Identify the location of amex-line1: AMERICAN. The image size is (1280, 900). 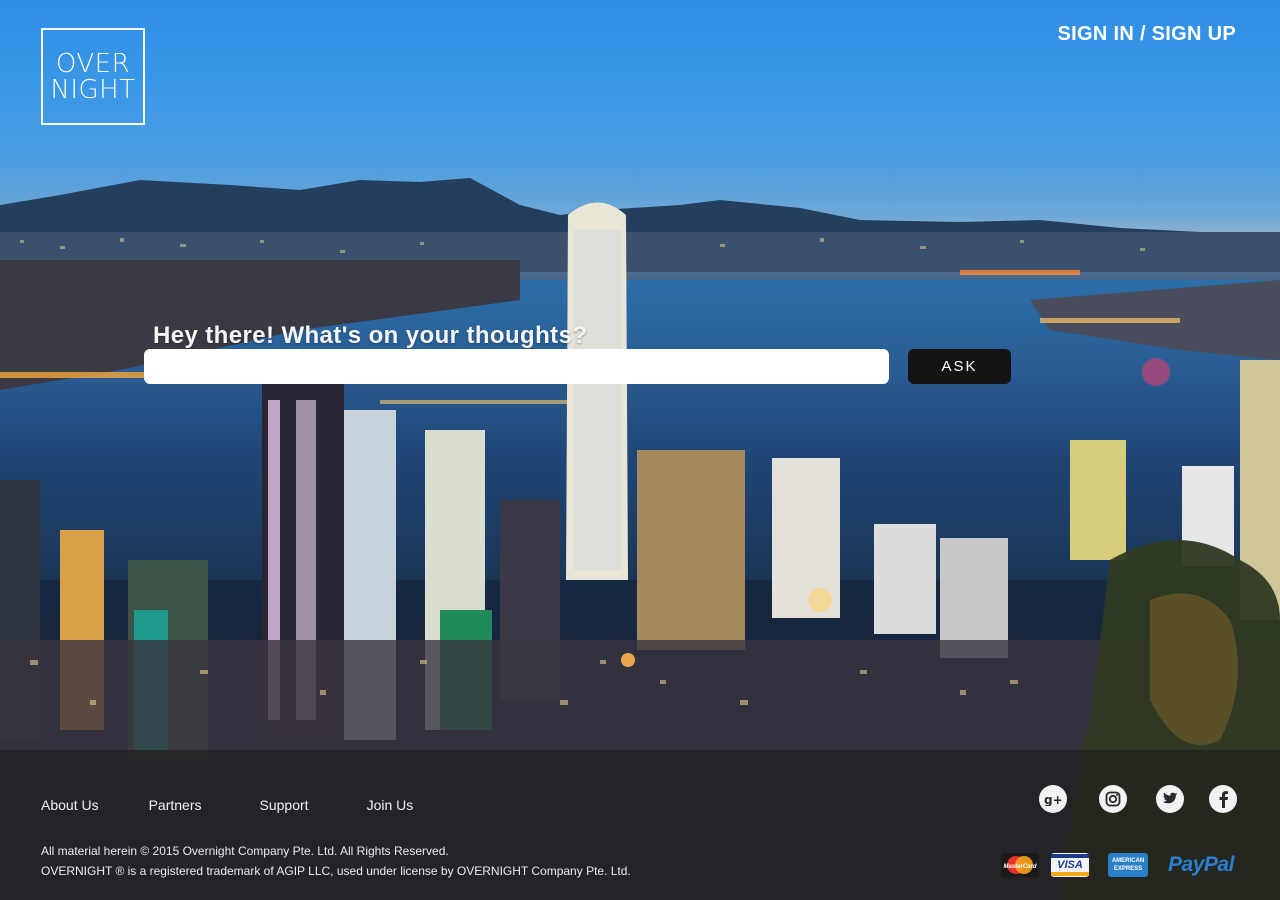
(1128, 861).